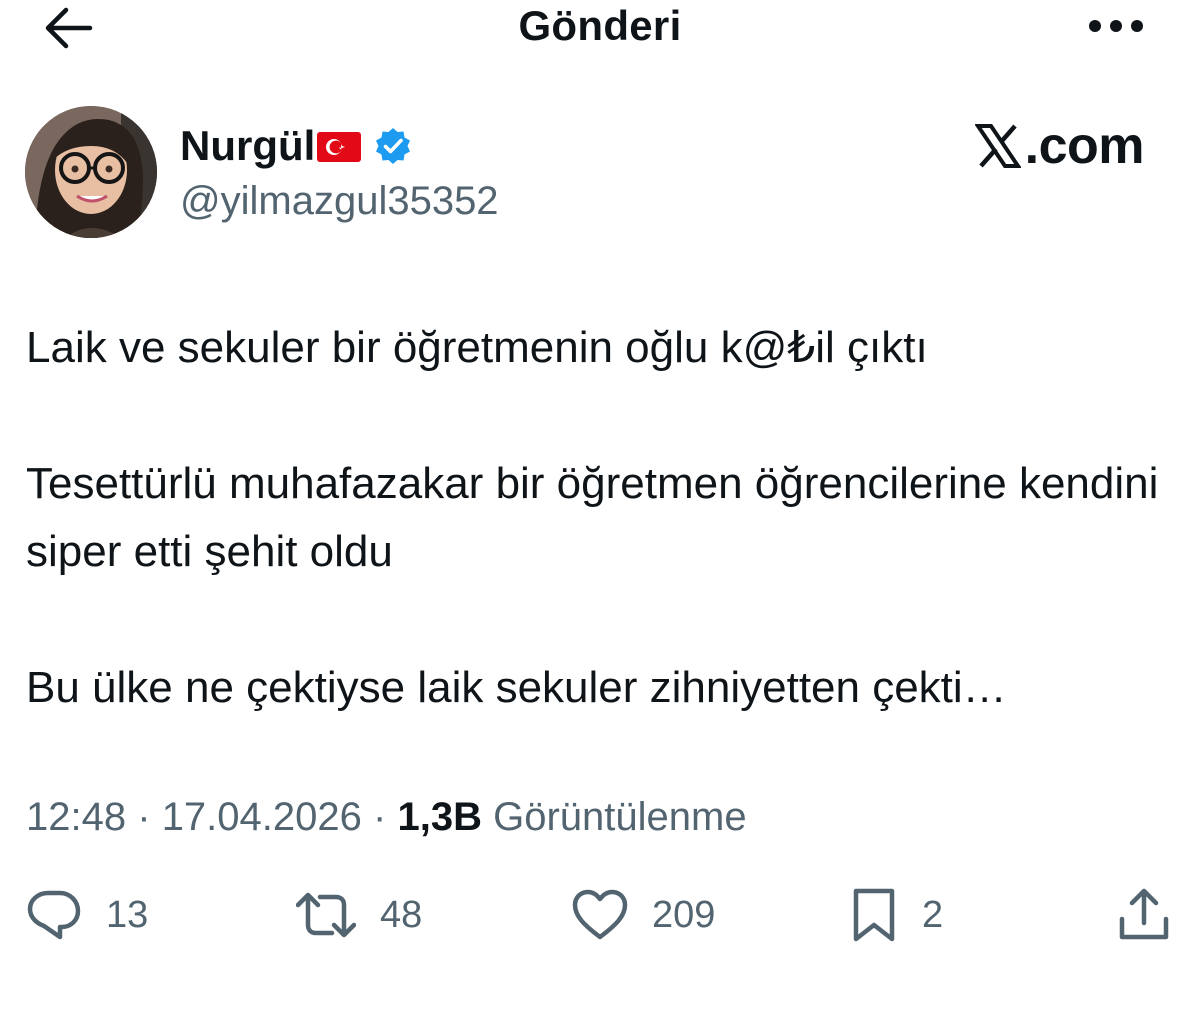 The width and height of the screenshot is (1200, 1012). What do you see at coordinates (87, 915) in the screenshot?
I see `reply-button: 13` at bounding box center [87, 915].